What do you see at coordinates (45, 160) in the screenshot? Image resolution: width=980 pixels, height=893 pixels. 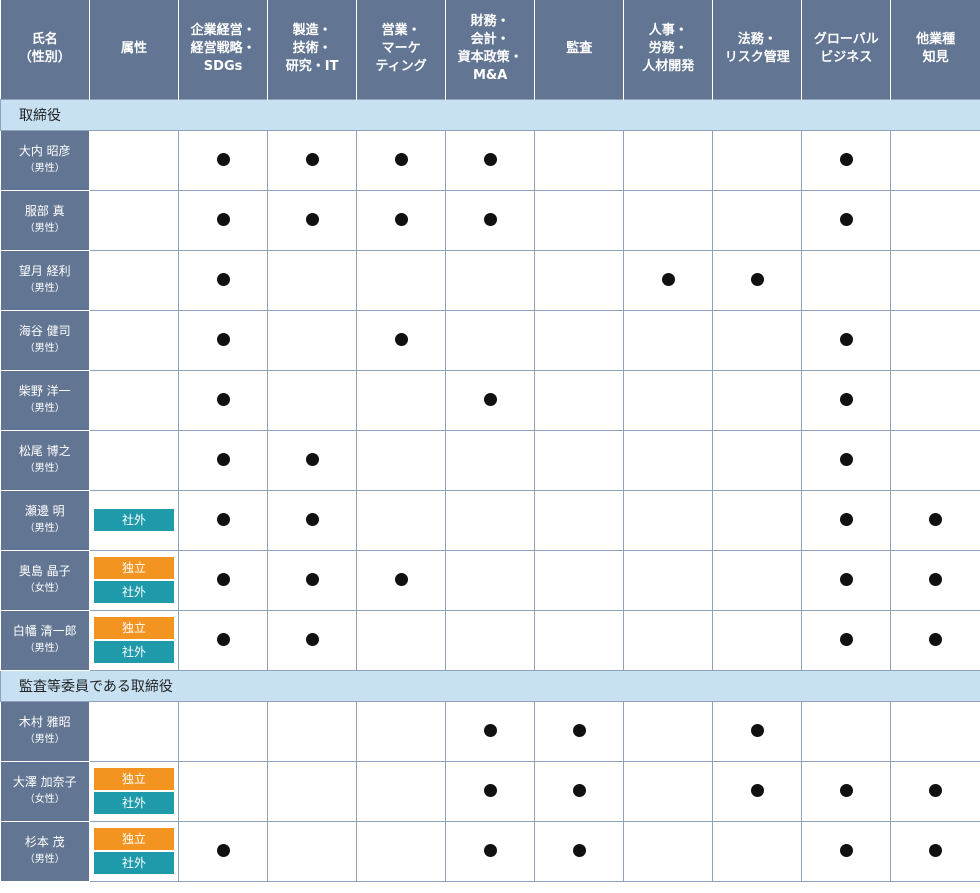 I see `member-name-cell: 大内 昭彦 （男性）` at bounding box center [45, 160].